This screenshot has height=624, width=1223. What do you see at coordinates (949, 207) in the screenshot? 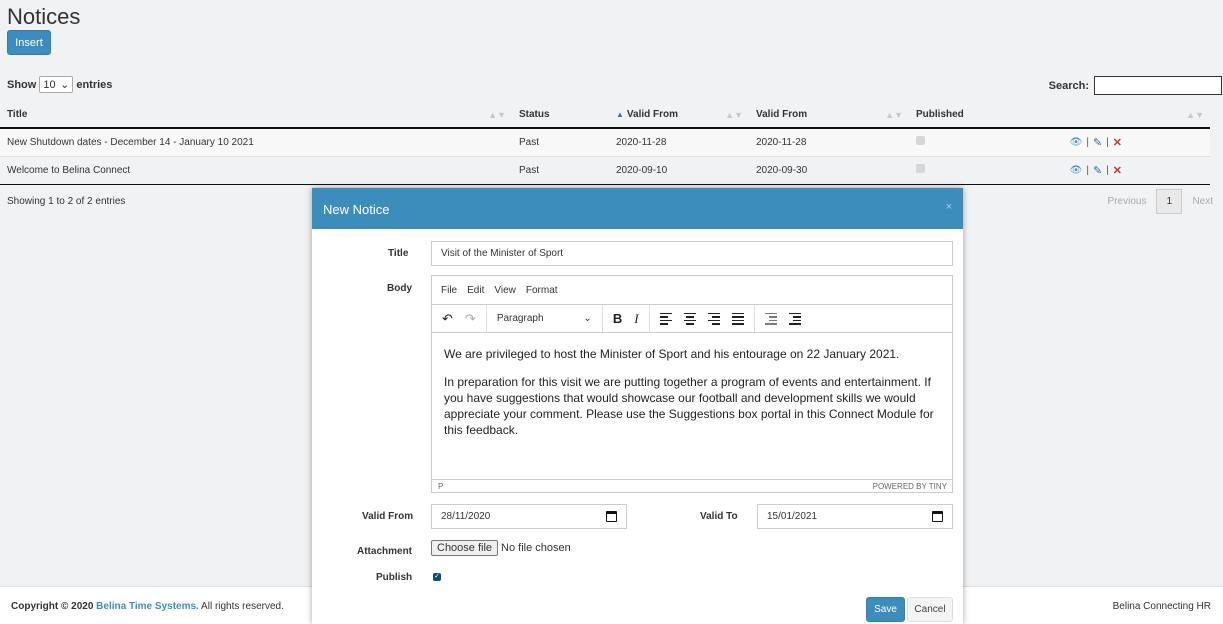
I see `close-icon: ×` at bounding box center [949, 207].